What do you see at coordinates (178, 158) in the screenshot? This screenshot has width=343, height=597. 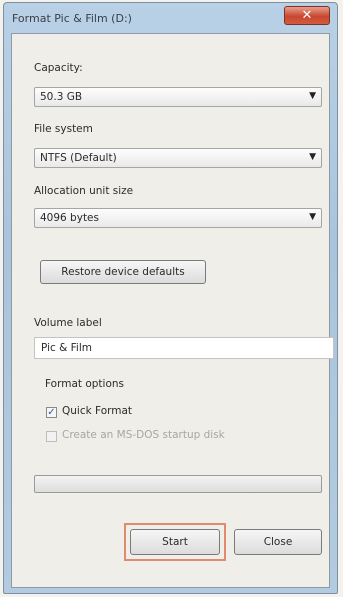 I see `file-system-select: NTFS (Default) ▼` at bounding box center [178, 158].